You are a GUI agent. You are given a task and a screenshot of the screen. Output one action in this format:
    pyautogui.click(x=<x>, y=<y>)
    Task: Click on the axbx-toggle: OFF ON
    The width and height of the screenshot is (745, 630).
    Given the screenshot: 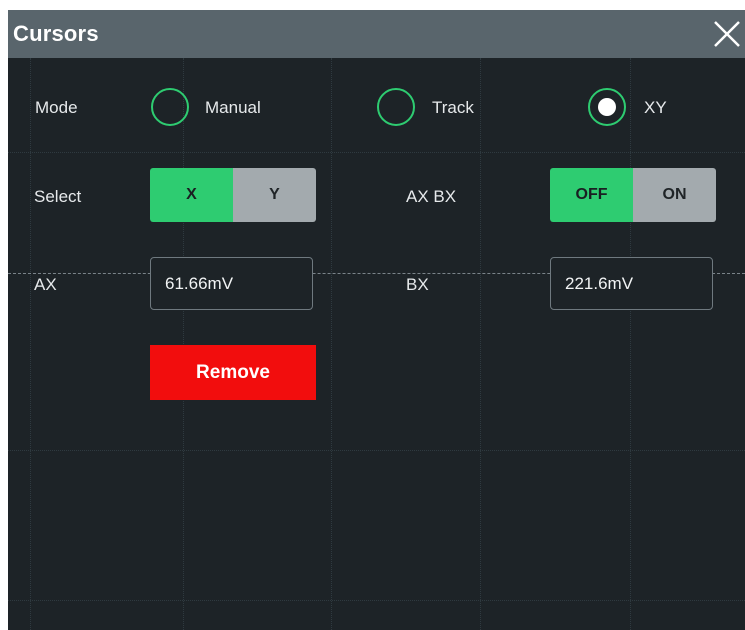 What is the action you would take?
    pyautogui.click(x=633, y=195)
    